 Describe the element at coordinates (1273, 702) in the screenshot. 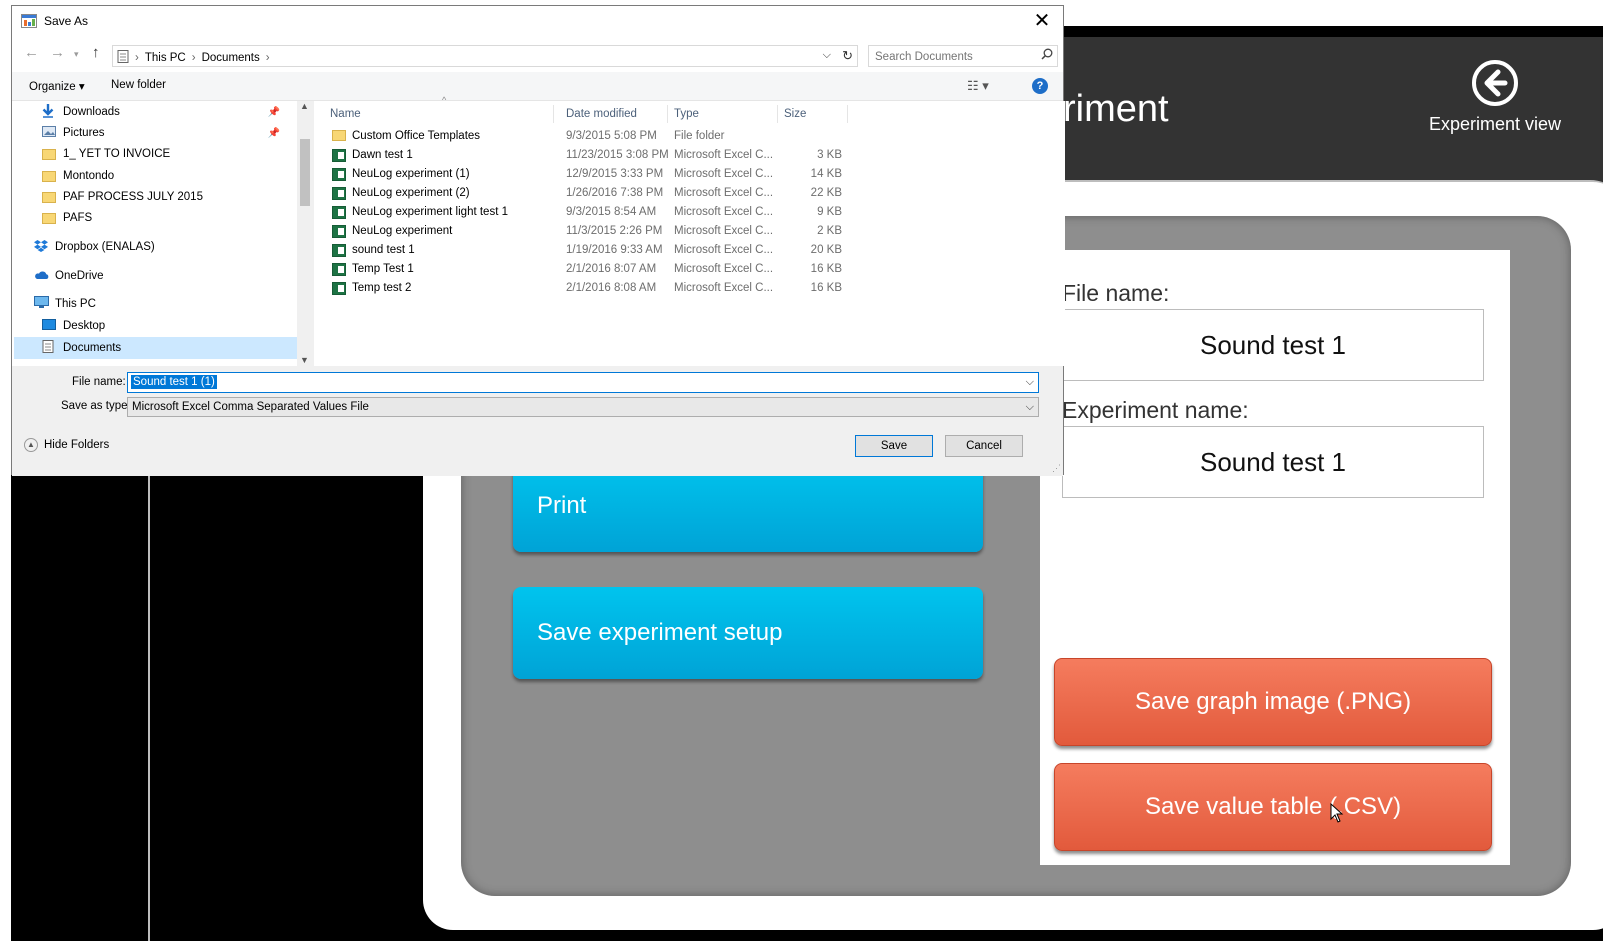

I see `save-graph-image-button: Save graph image (.PNG)` at that location.